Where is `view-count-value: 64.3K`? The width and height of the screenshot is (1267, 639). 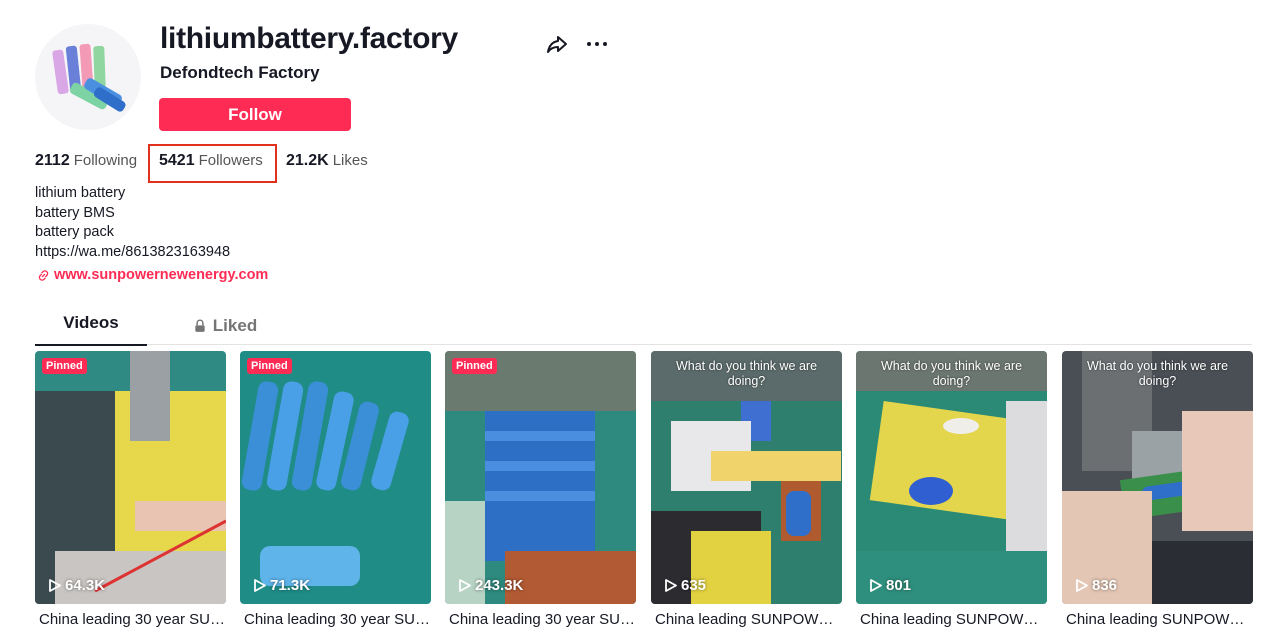
view-count-value: 64.3K is located at coordinates (85, 585).